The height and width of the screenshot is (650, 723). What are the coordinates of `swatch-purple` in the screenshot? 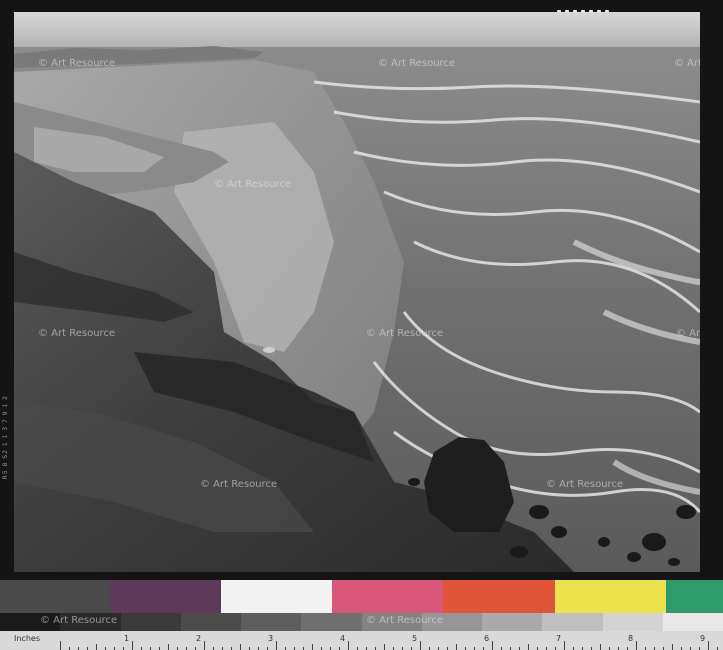 It's located at (165, 596).